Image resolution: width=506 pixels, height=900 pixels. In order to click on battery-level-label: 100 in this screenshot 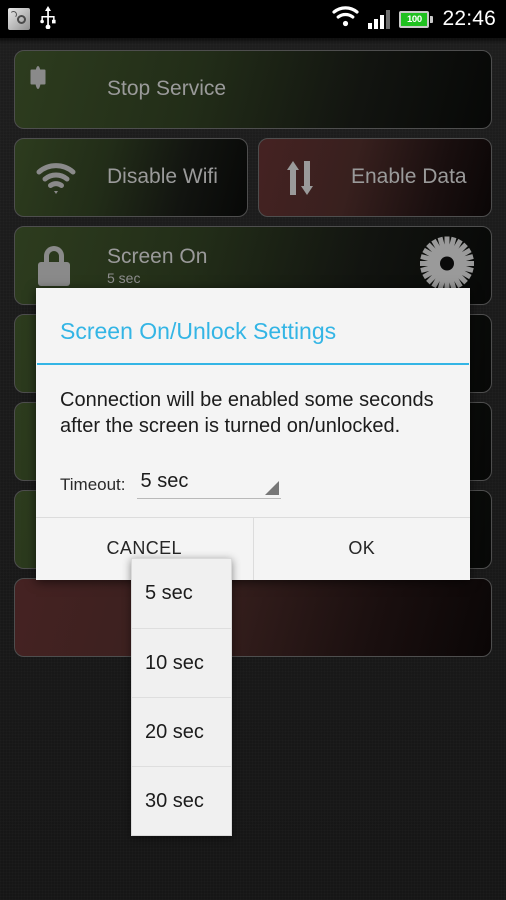, I will do `click(414, 19)`.